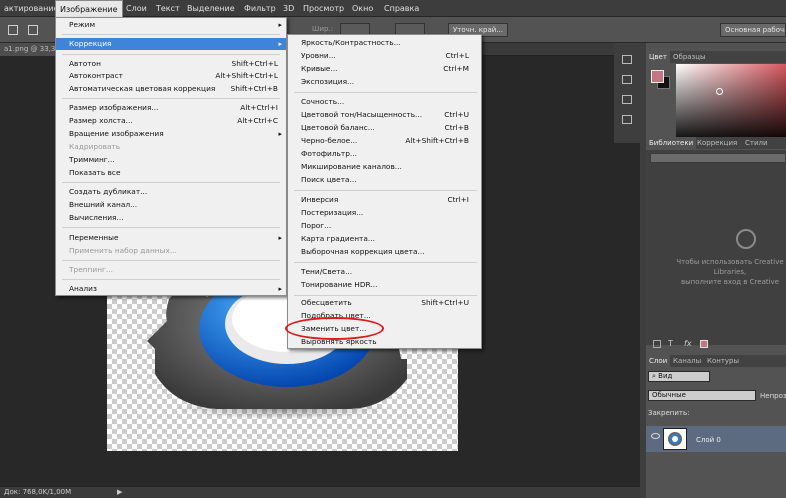 The image size is (786, 498). What do you see at coordinates (671, 143) in the screenshot?
I see `tab-libraries: Библиотеки` at bounding box center [671, 143].